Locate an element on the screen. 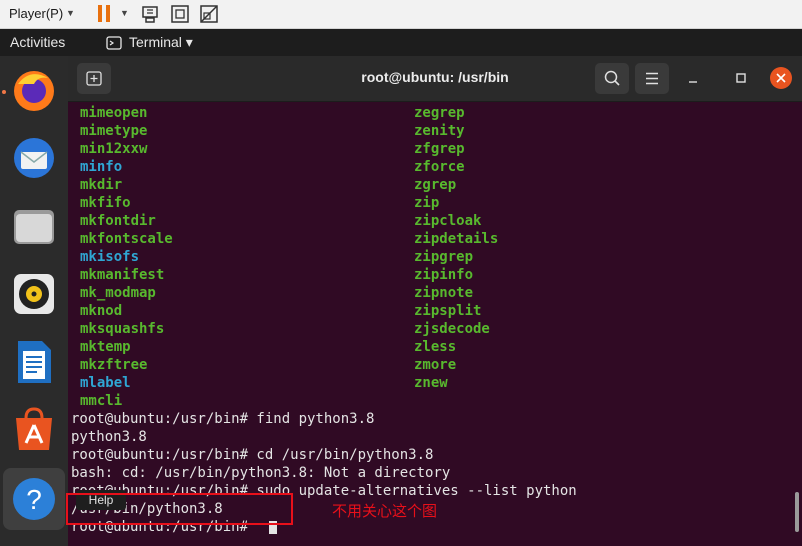 This screenshot has width=802, height=546. pause-caret-icon: ▼ is located at coordinates (124, 13).